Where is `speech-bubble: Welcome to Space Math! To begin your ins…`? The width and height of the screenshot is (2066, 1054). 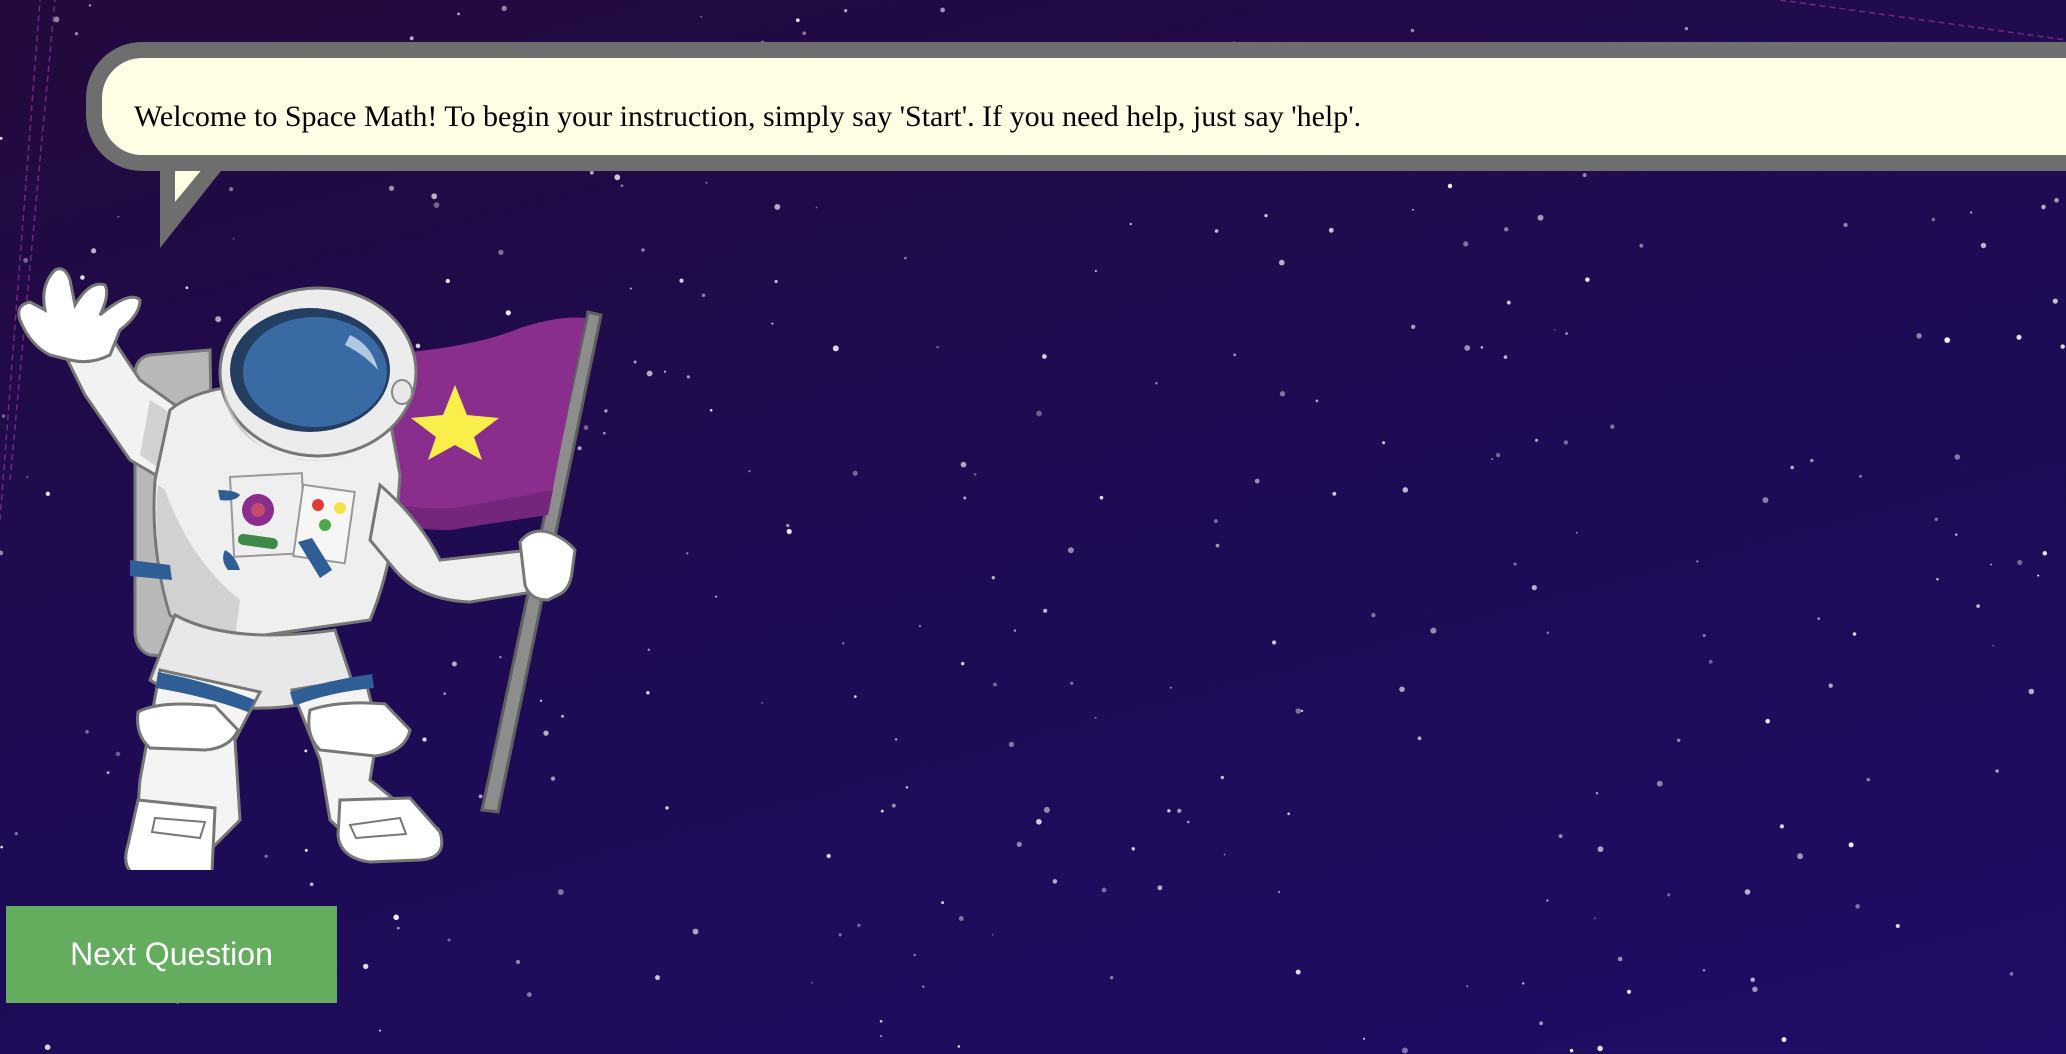
speech-bubble: Welcome to Space Math! To begin your ins… is located at coordinates (1076, 106).